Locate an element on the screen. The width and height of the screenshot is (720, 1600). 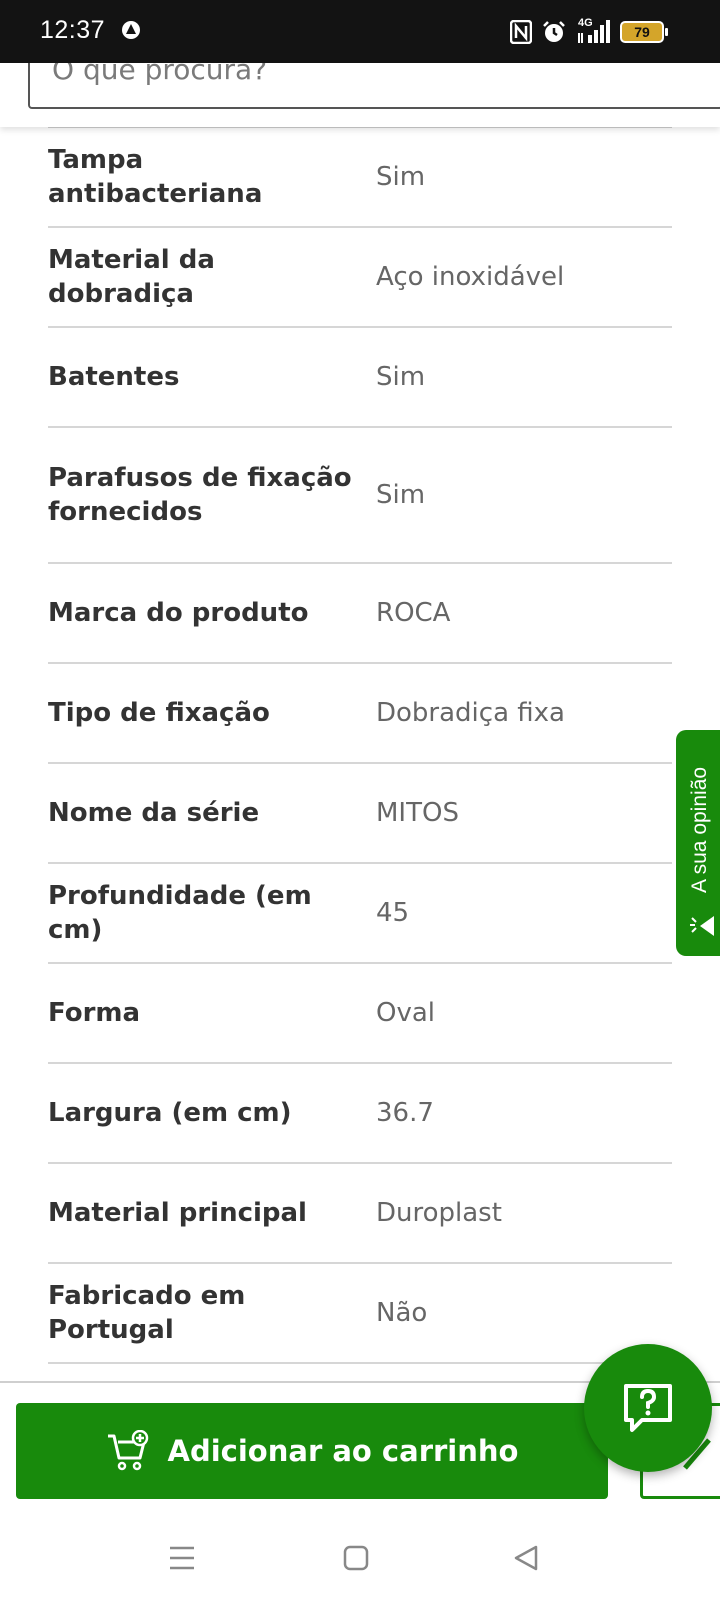
status-time: 12:37 is located at coordinates (73, 30).